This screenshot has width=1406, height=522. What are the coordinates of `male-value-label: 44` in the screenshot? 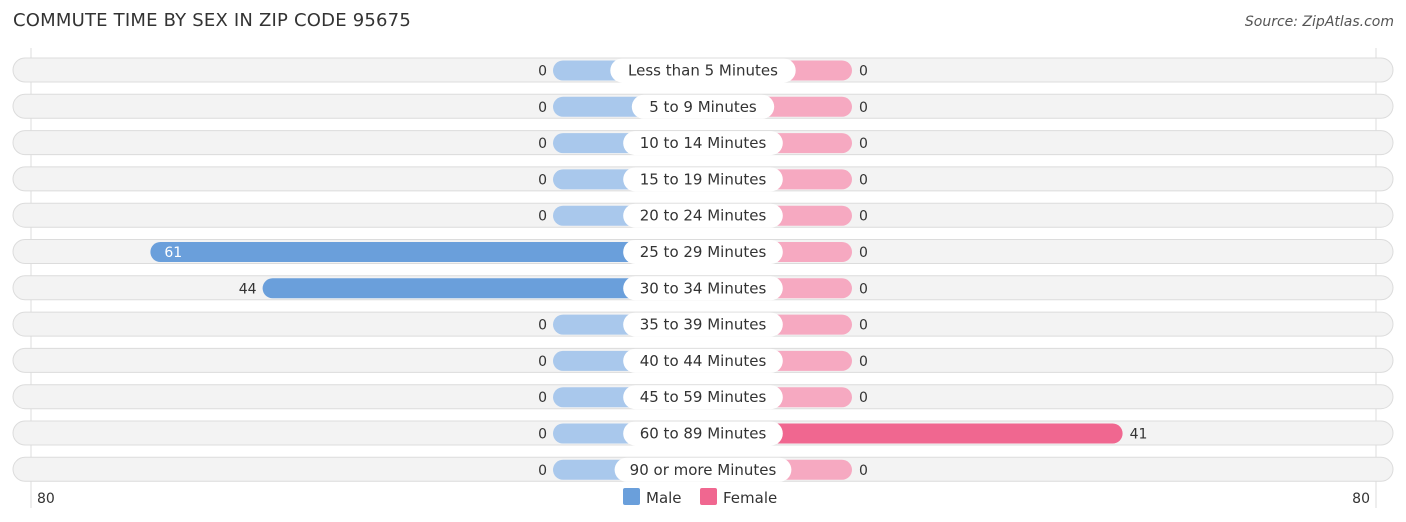 It's located at (248, 289).